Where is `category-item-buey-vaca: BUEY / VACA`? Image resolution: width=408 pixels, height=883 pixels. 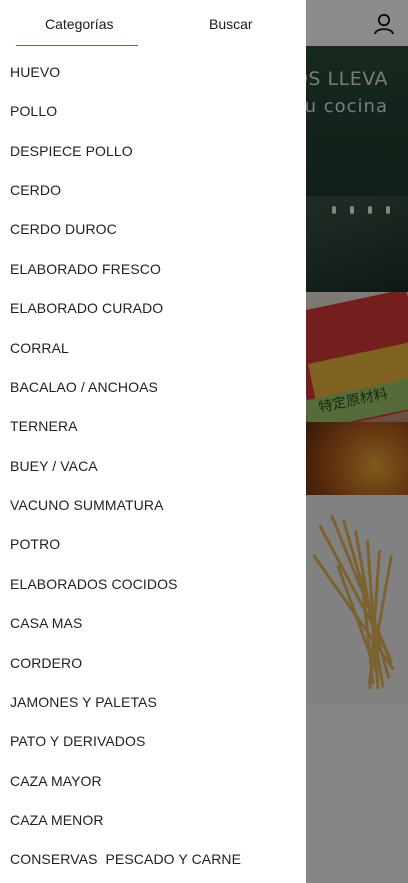
category-item-buey-vaca: BUEY / VACA is located at coordinates (54, 466).